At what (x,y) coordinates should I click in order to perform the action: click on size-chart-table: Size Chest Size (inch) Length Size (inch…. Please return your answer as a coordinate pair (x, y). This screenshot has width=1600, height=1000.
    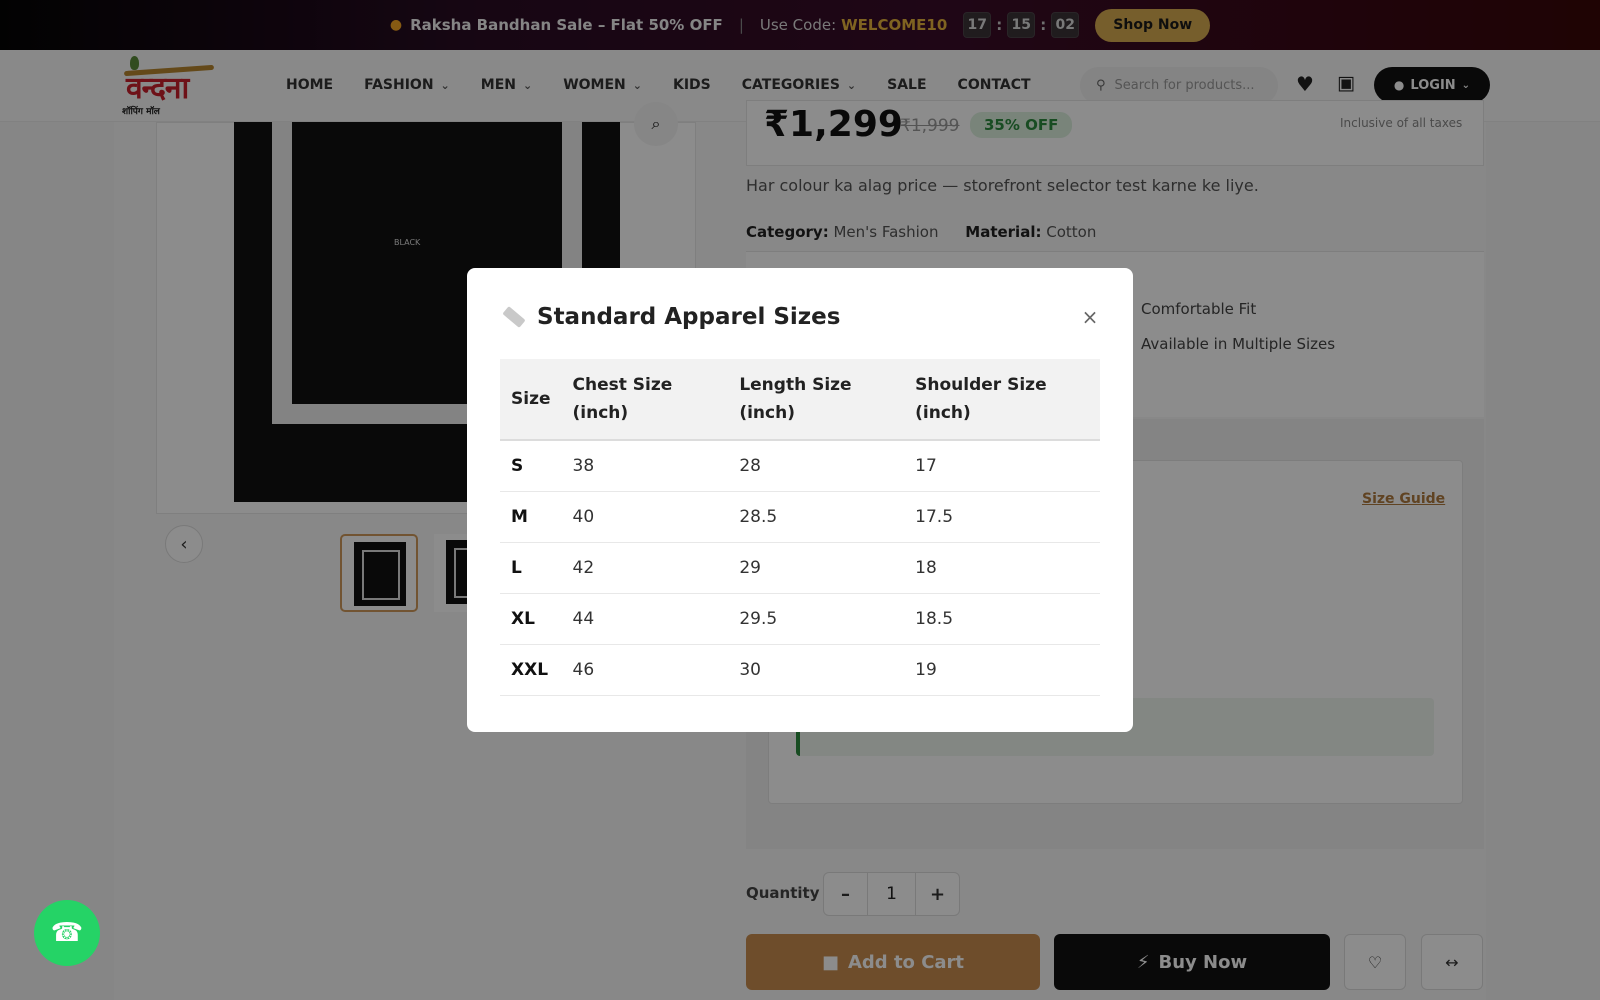
    Looking at the image, I should click on (800, 527).